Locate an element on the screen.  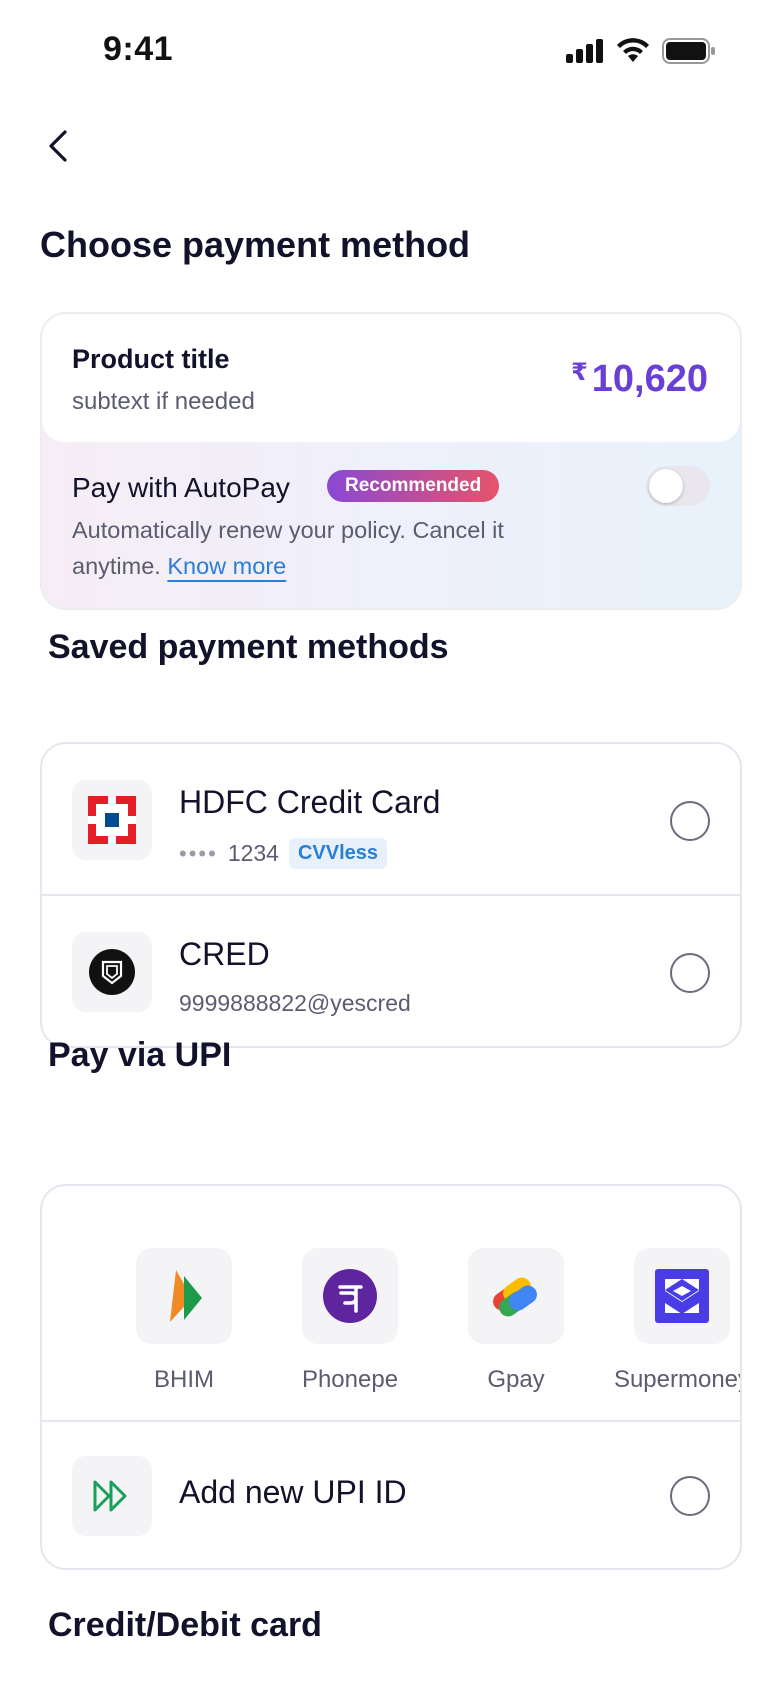
add-upi-row: Add new UPI ID is located at coordinates (391, 1494).